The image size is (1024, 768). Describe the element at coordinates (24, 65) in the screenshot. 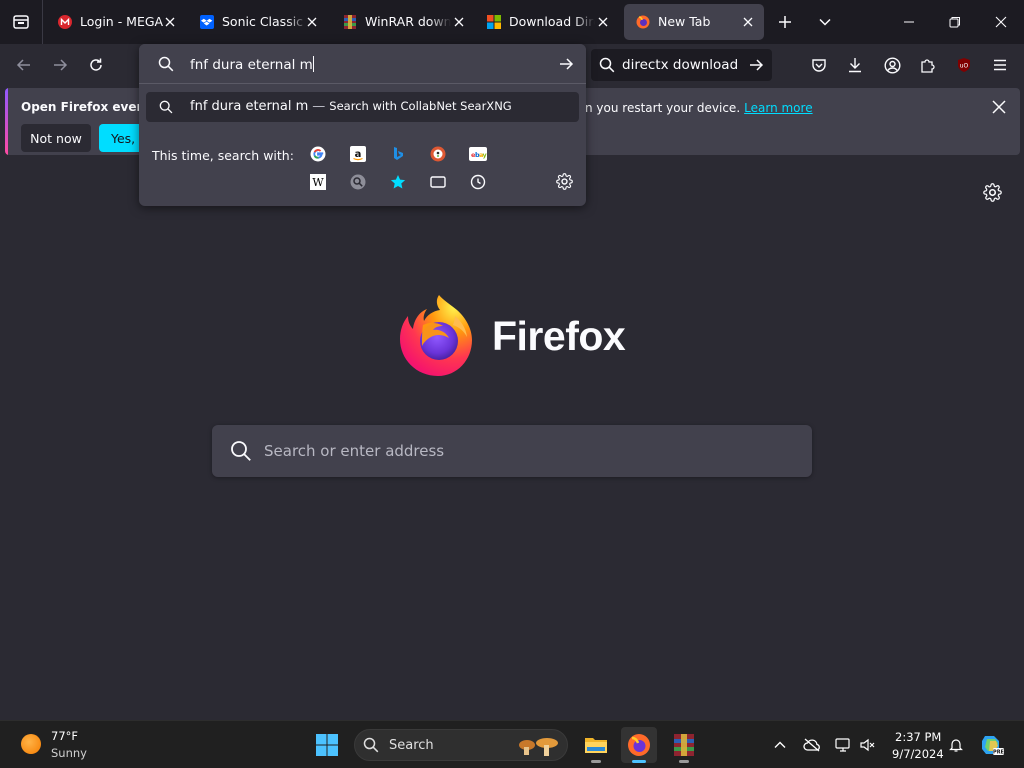

I see `back-button` at that location.